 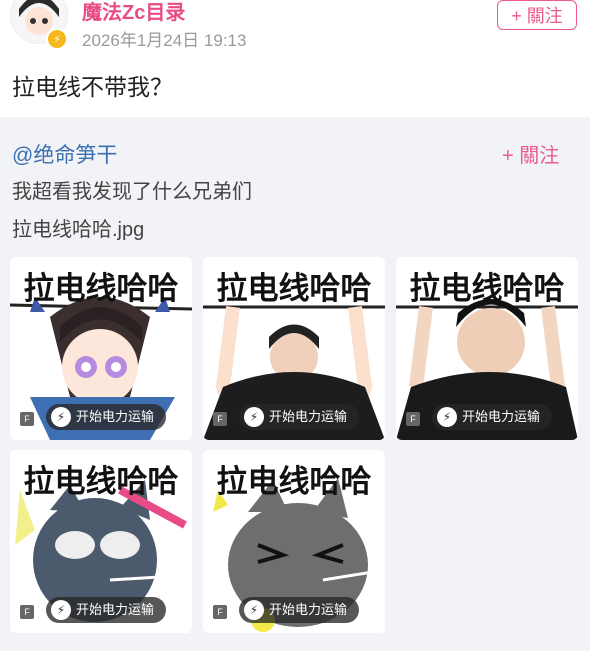 What do you see at coordinates (133, 12) in the screenshot?
I see `author-name: 魔法Zc目录` at bounding box center [133, 12].